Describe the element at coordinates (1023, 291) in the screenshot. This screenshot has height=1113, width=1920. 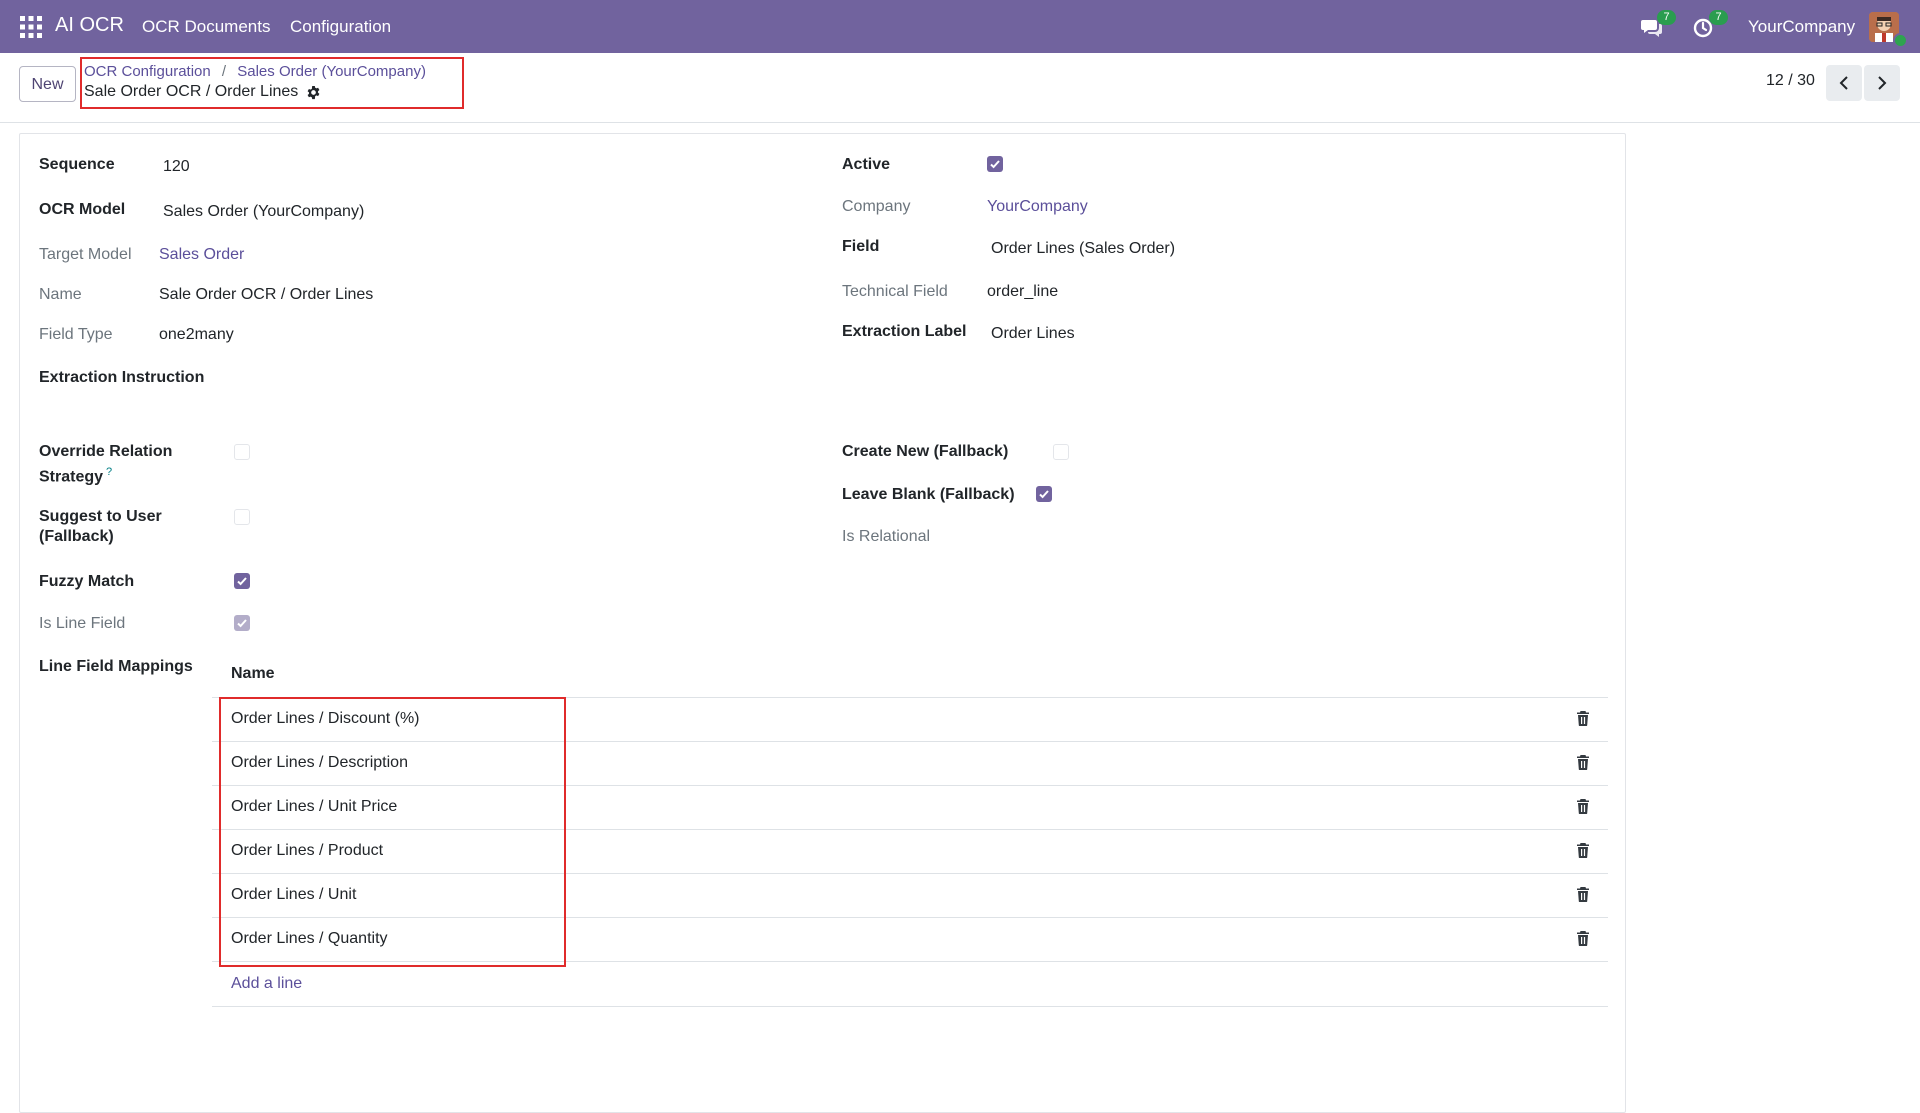
I see `technical-field-value: order_line` at that location.